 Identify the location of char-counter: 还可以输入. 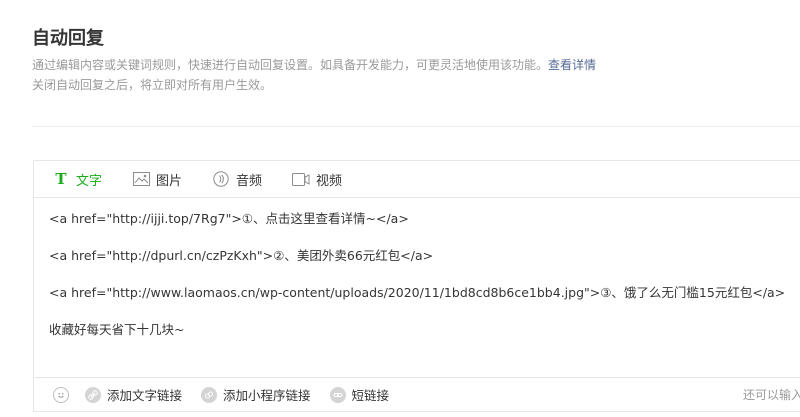
(771, 395).